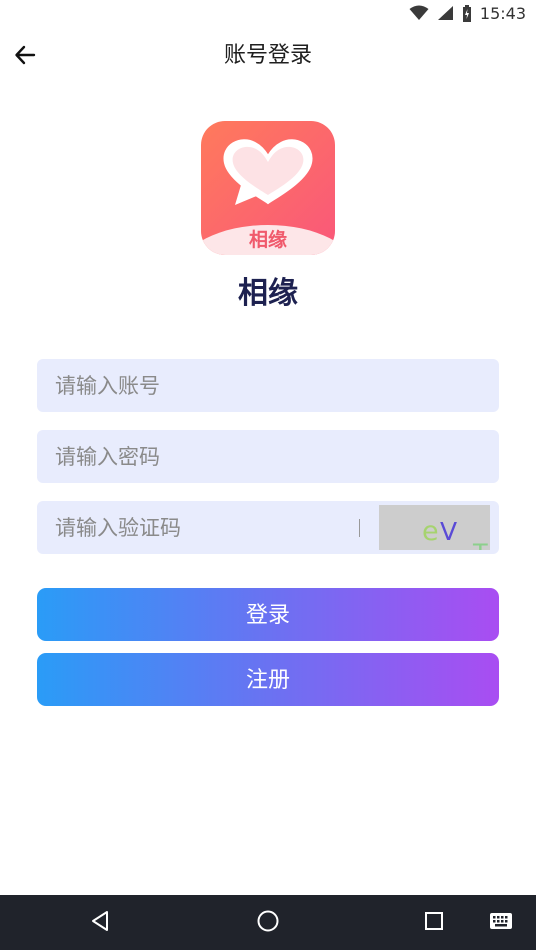 This screenshot has height=950, width=536. I want to click on nav-keyboard-button, so click(501, 923).